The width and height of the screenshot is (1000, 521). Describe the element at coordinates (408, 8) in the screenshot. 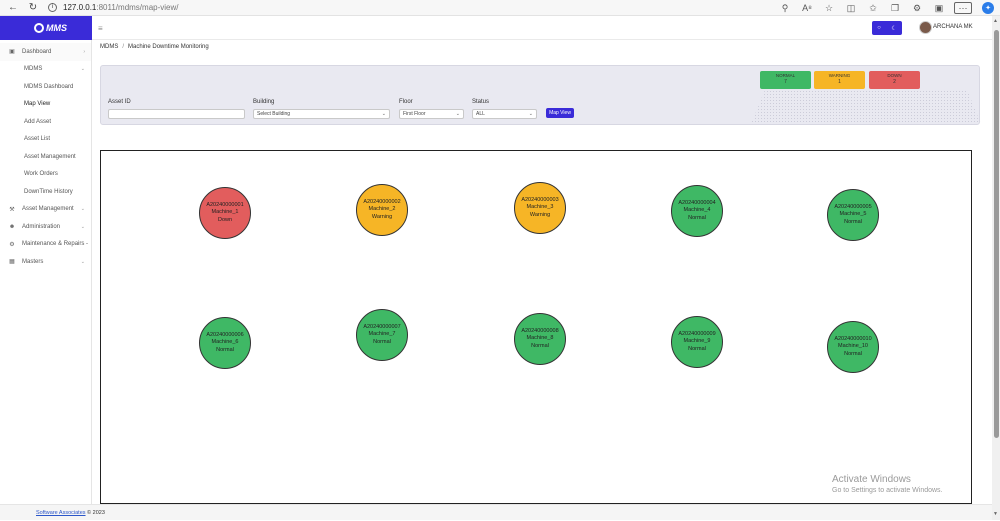

I see `address-bar: i 127.0.0.1:8011/mdms/map-view/` at that location.